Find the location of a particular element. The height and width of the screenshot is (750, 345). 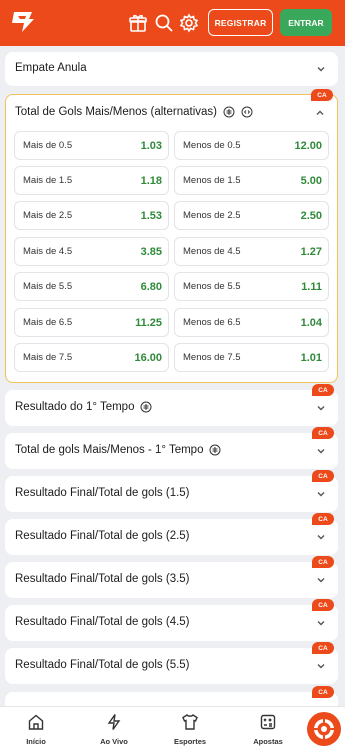

chip-icon is located at coordinates (324, 729).